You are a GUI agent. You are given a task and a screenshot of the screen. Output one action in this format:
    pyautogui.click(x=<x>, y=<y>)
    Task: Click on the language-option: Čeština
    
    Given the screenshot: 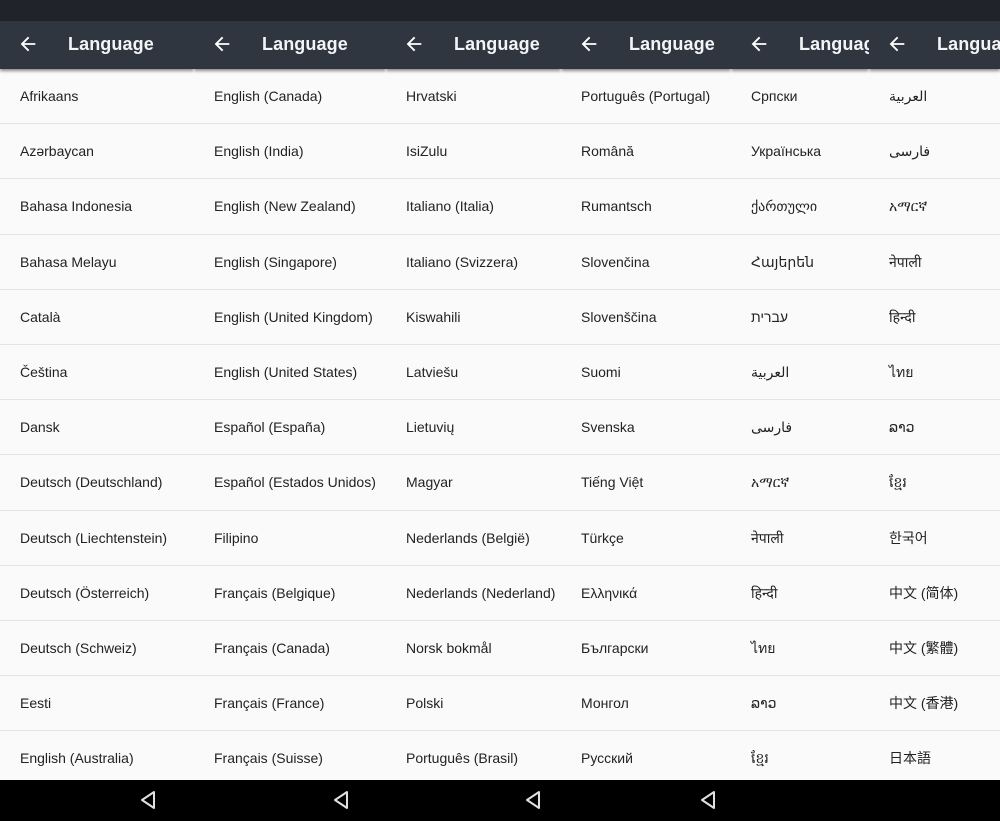 What is the action you would take?
    pyautogui.click(x=97, y=373)
    